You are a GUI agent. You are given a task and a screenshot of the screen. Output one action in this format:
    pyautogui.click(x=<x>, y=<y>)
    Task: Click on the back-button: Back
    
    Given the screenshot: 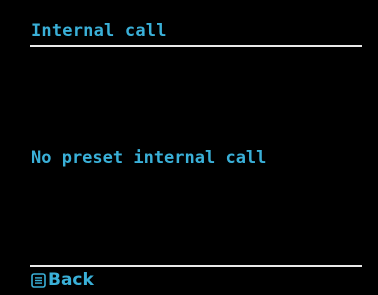 What is the action you would take?
    pyautogui.click(x=62, y=280)
    